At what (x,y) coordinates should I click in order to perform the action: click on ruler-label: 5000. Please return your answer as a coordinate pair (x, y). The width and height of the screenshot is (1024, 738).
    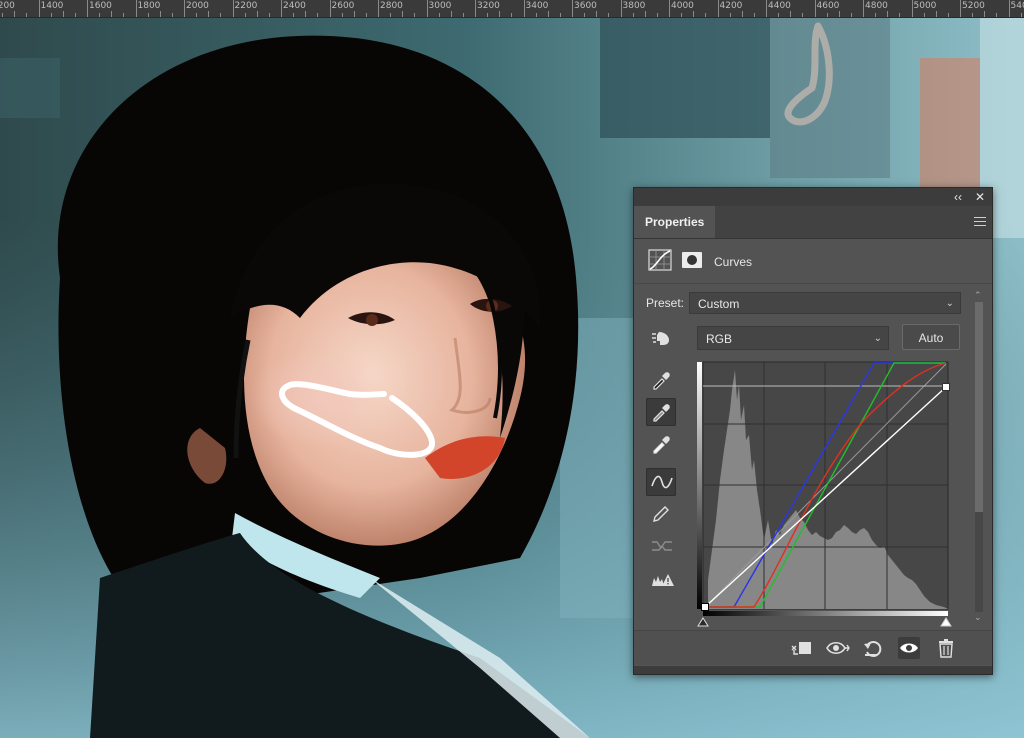
    Looking at the image, I should click on (925, 6).